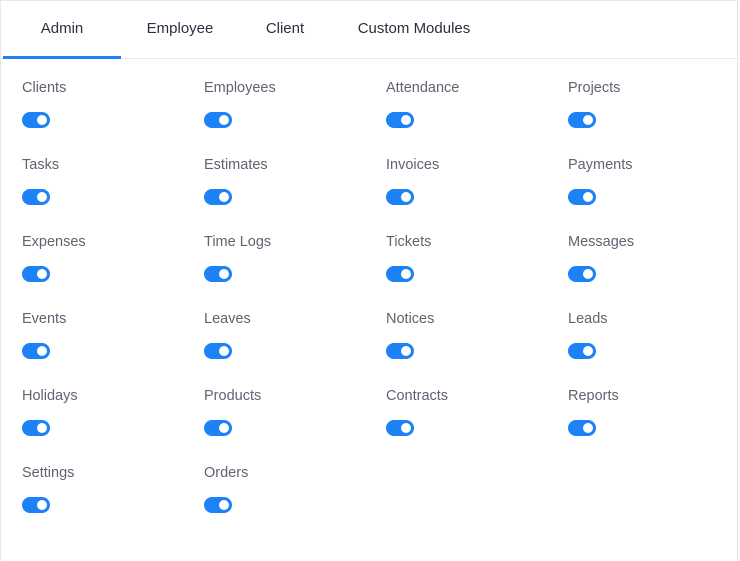 This screenshot has width=740, height=561. I want to click on module-item-holidays: Holidays, so click(107, 421).